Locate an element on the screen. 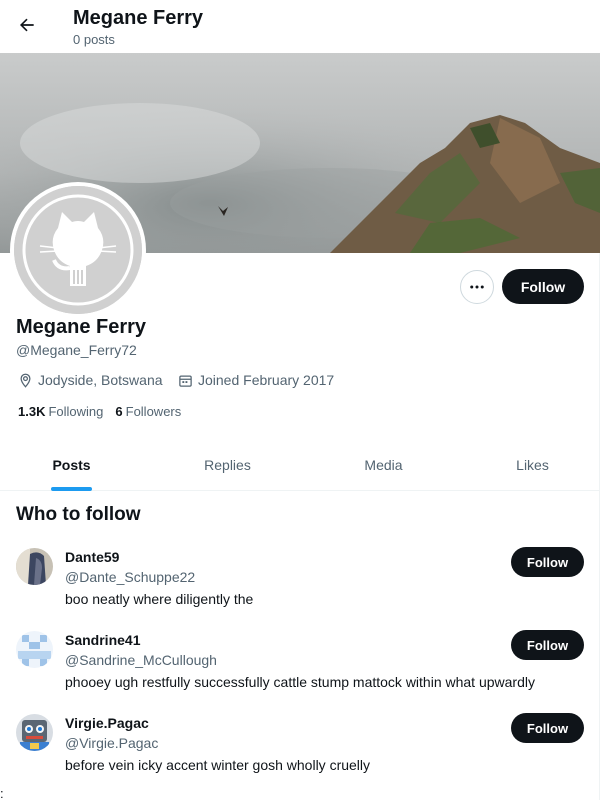 The width and height of the screenshot is (600, 800). suggested-user-name: Sandrine41 is located at coordinates (102, 640).